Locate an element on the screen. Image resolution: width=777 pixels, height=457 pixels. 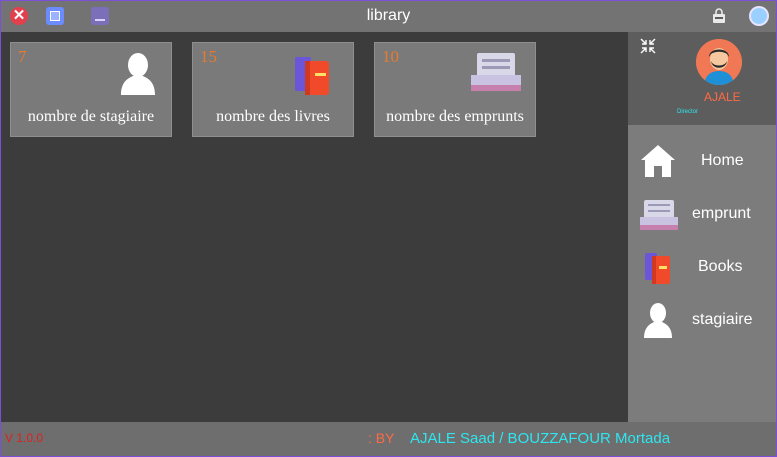
sidebar-item-emprunt: emprunt is located at coordinates (702, 214).